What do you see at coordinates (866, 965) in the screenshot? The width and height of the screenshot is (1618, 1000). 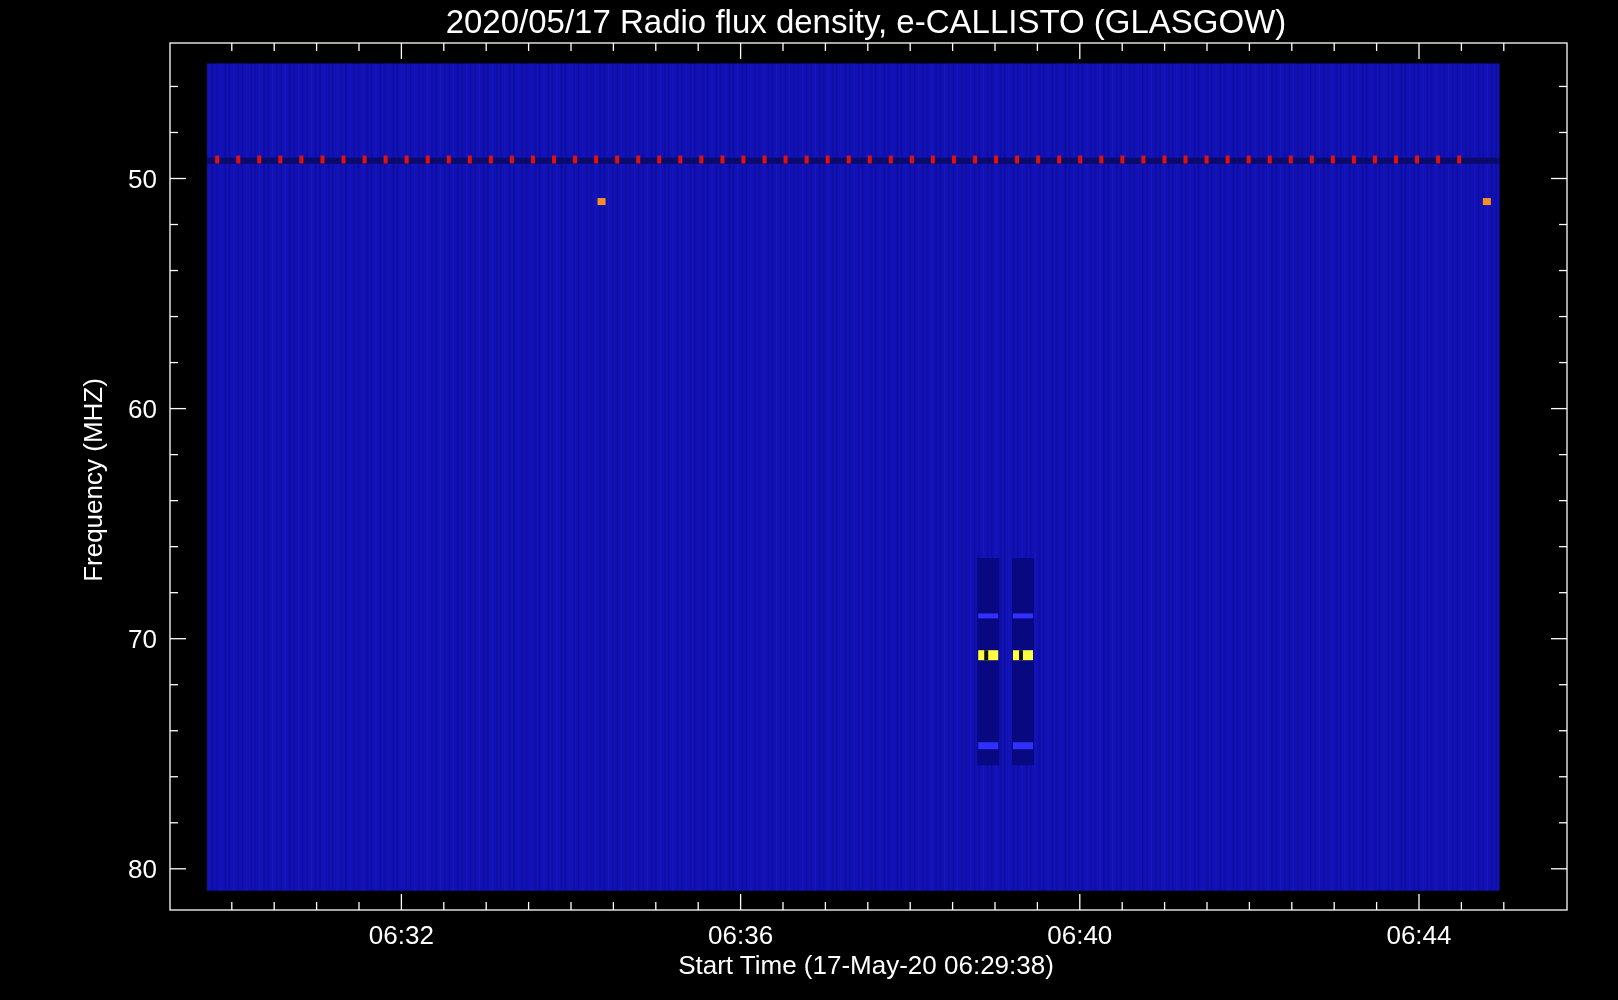 I see `x-axis-label: Start Time (17-May-20 06:29:38)` at bounding box center [866, 965].